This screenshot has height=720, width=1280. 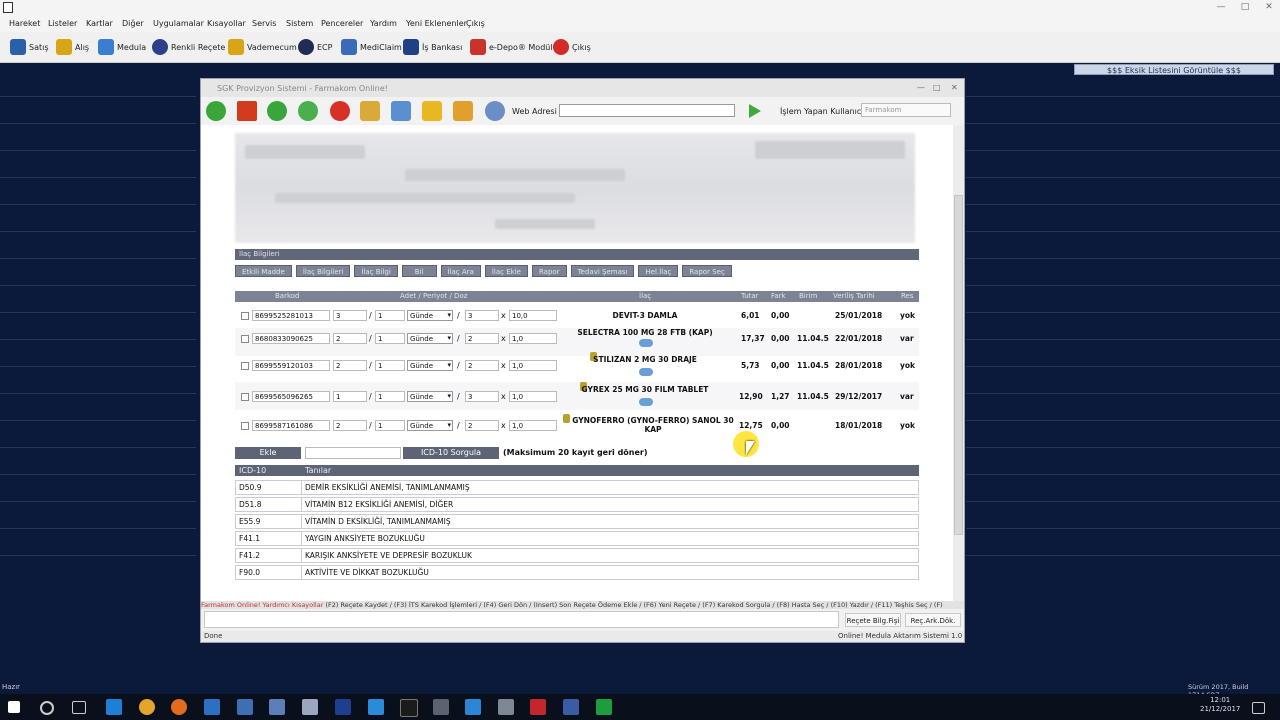 I want to click on edge-icon, so click(x=114, y=707).